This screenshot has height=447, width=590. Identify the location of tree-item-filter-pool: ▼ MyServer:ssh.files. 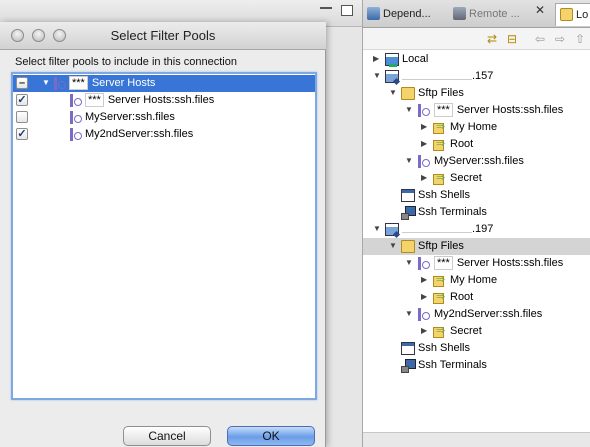
(476, 161).